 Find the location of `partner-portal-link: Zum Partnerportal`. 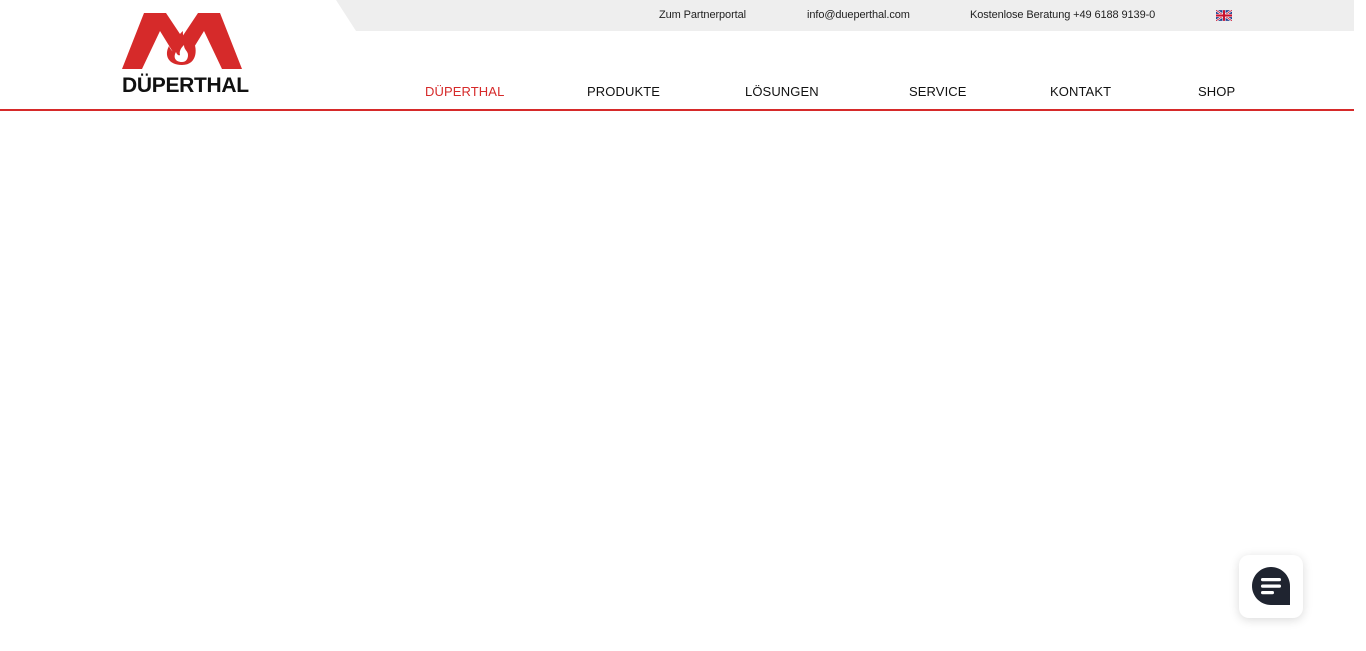

partner-portal-link: Zum Partnerportal is located at coordinates (702, 15).